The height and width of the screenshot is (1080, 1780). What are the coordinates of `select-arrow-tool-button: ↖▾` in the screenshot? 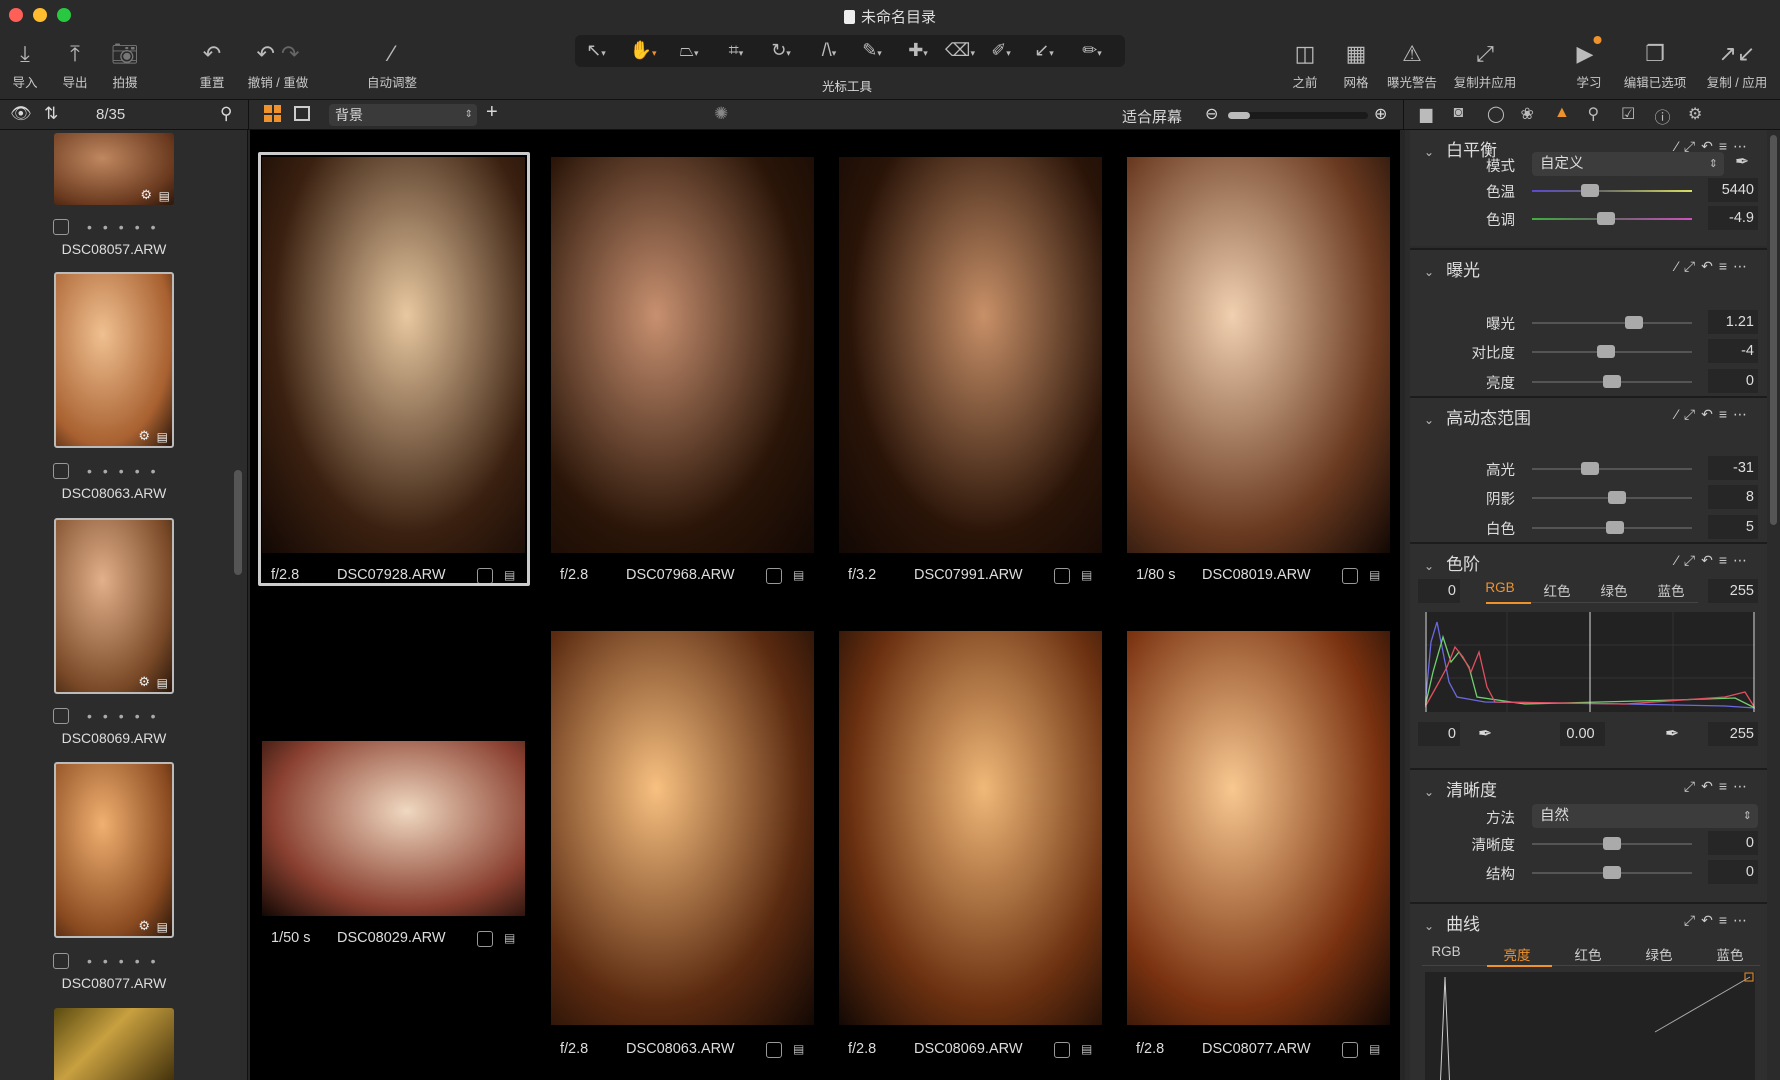 It's located at (596, 50).